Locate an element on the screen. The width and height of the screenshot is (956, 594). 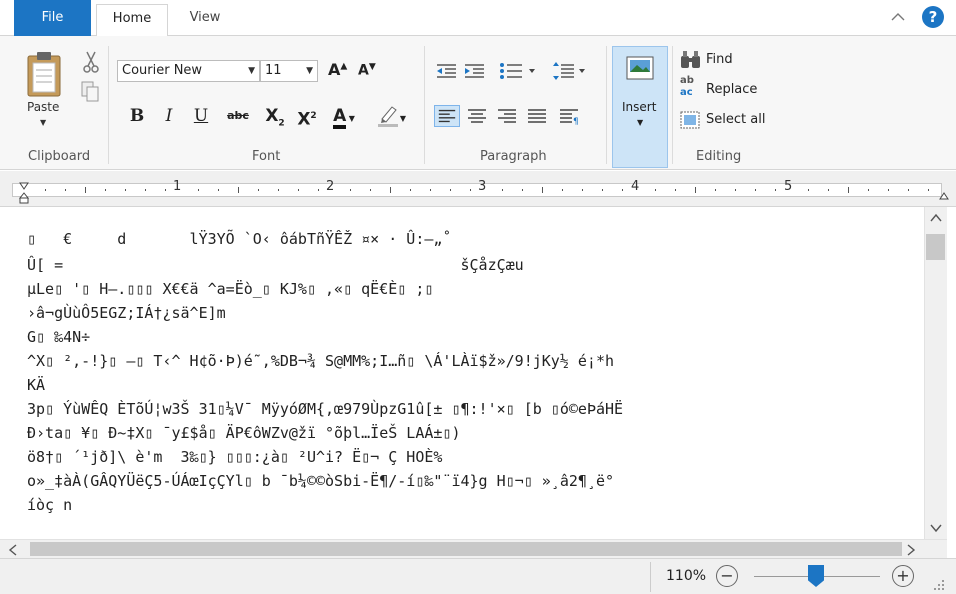
document-line: ›â¬gÙùÔ5EGZ;IÁ†¿sä^E]m is located at coordinates (126, 313).